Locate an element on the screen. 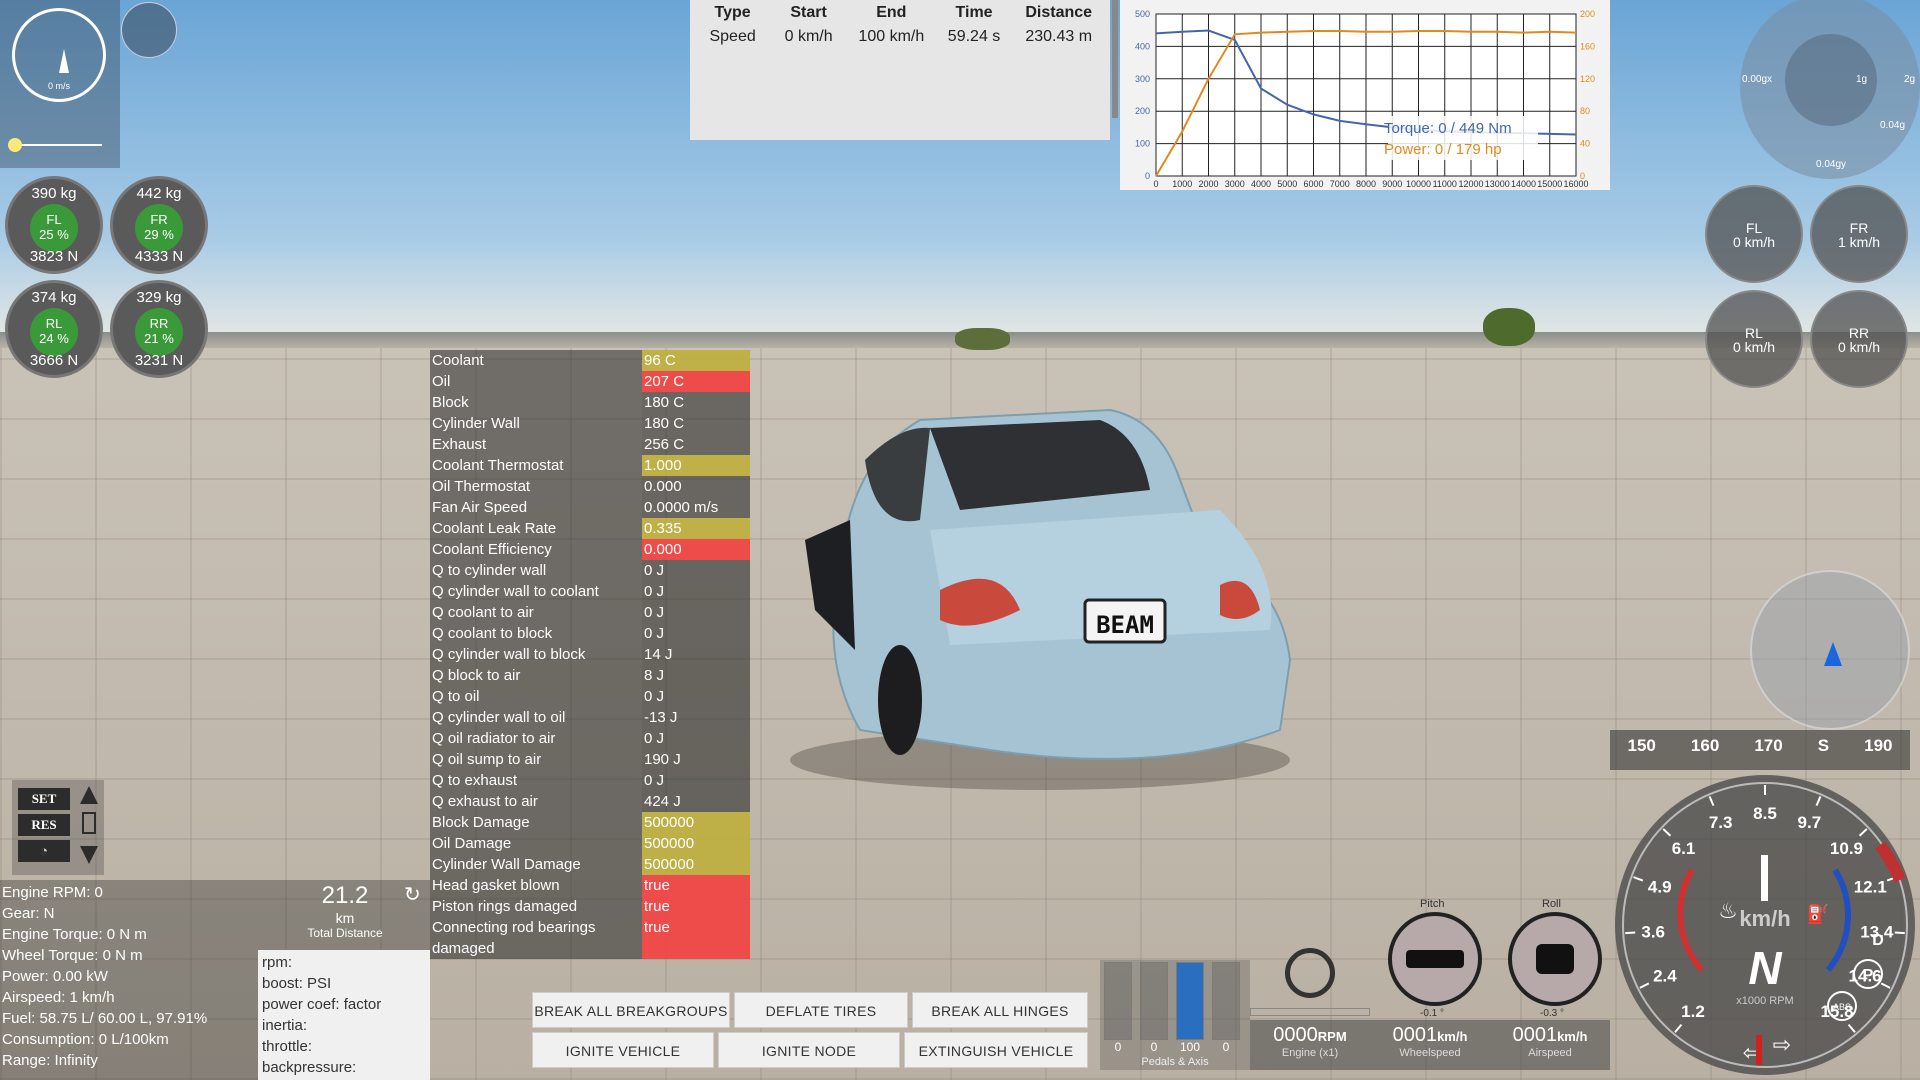  minimap is located at coordinates (1830, 650).